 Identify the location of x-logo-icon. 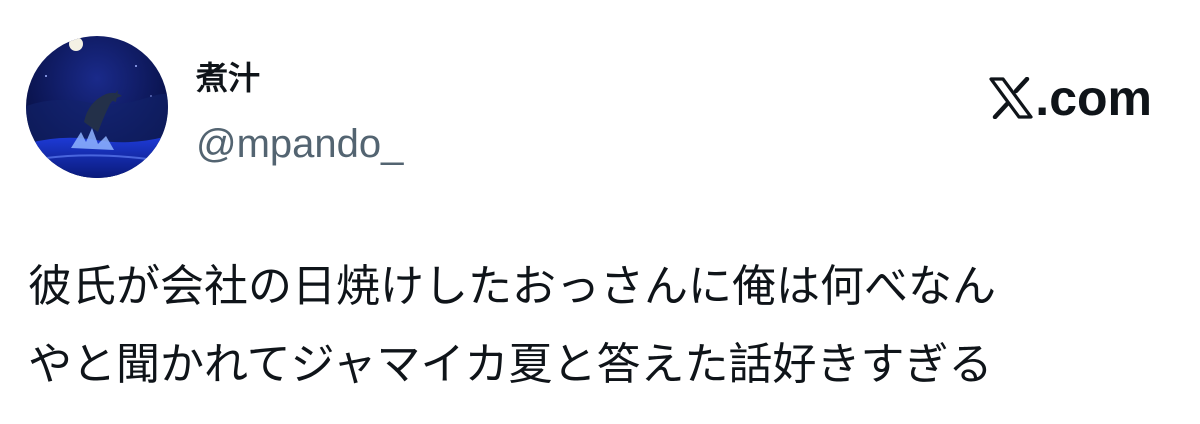
(1011, 98).